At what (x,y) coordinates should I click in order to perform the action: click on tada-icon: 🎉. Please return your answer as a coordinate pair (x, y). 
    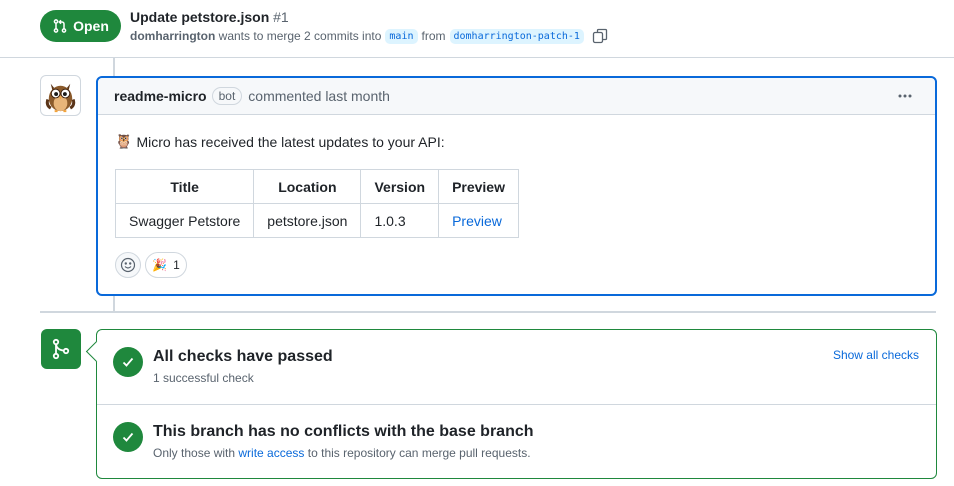
    Looking at the image, I should click on (160, 265).